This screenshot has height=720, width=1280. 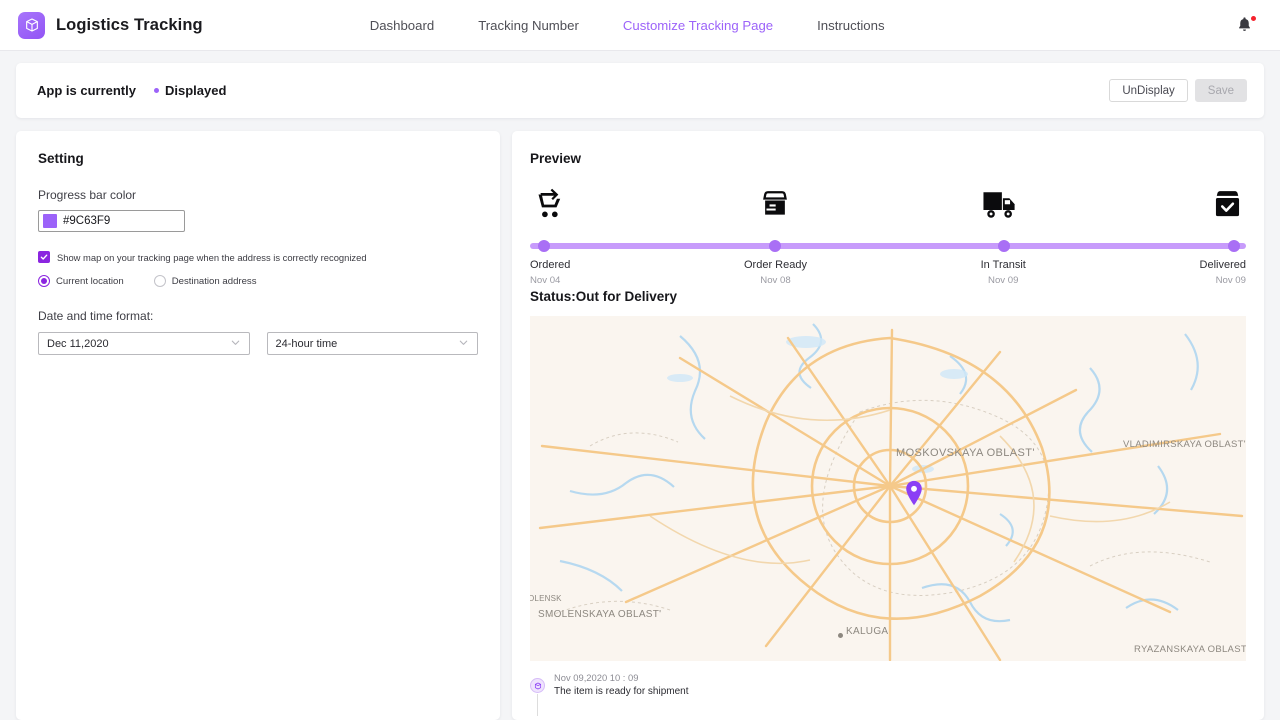 What do you see at coordinates (306, 343) in the screenshot?
I see `time-format-value: 24-hour time` at bounding box center [306, 343].